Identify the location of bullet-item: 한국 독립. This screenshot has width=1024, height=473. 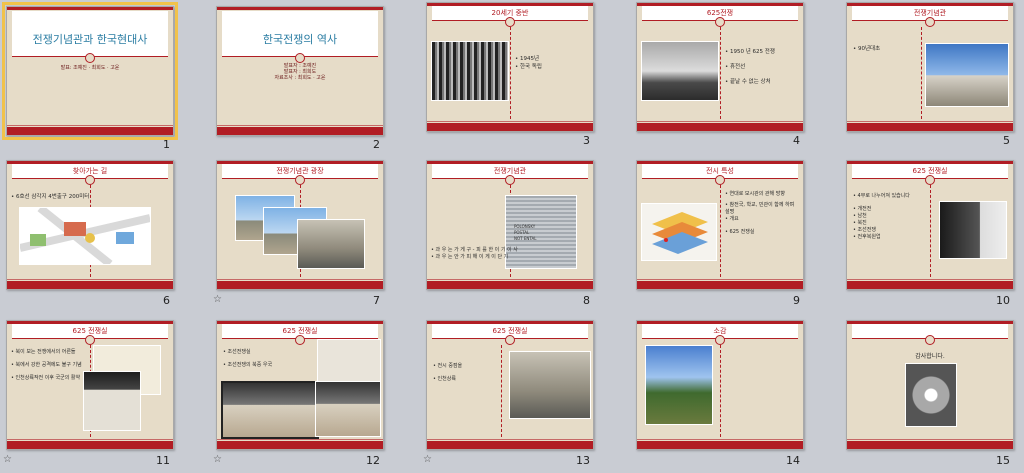
(528, 67).